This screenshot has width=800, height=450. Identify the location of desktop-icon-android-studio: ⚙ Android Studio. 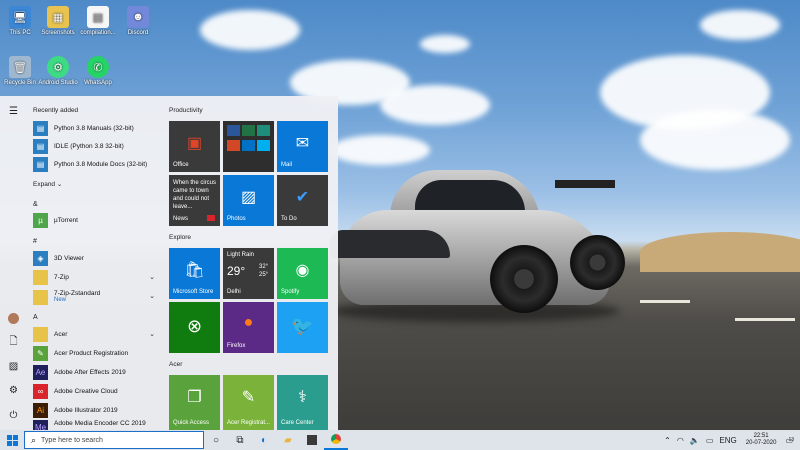
(58, 71).